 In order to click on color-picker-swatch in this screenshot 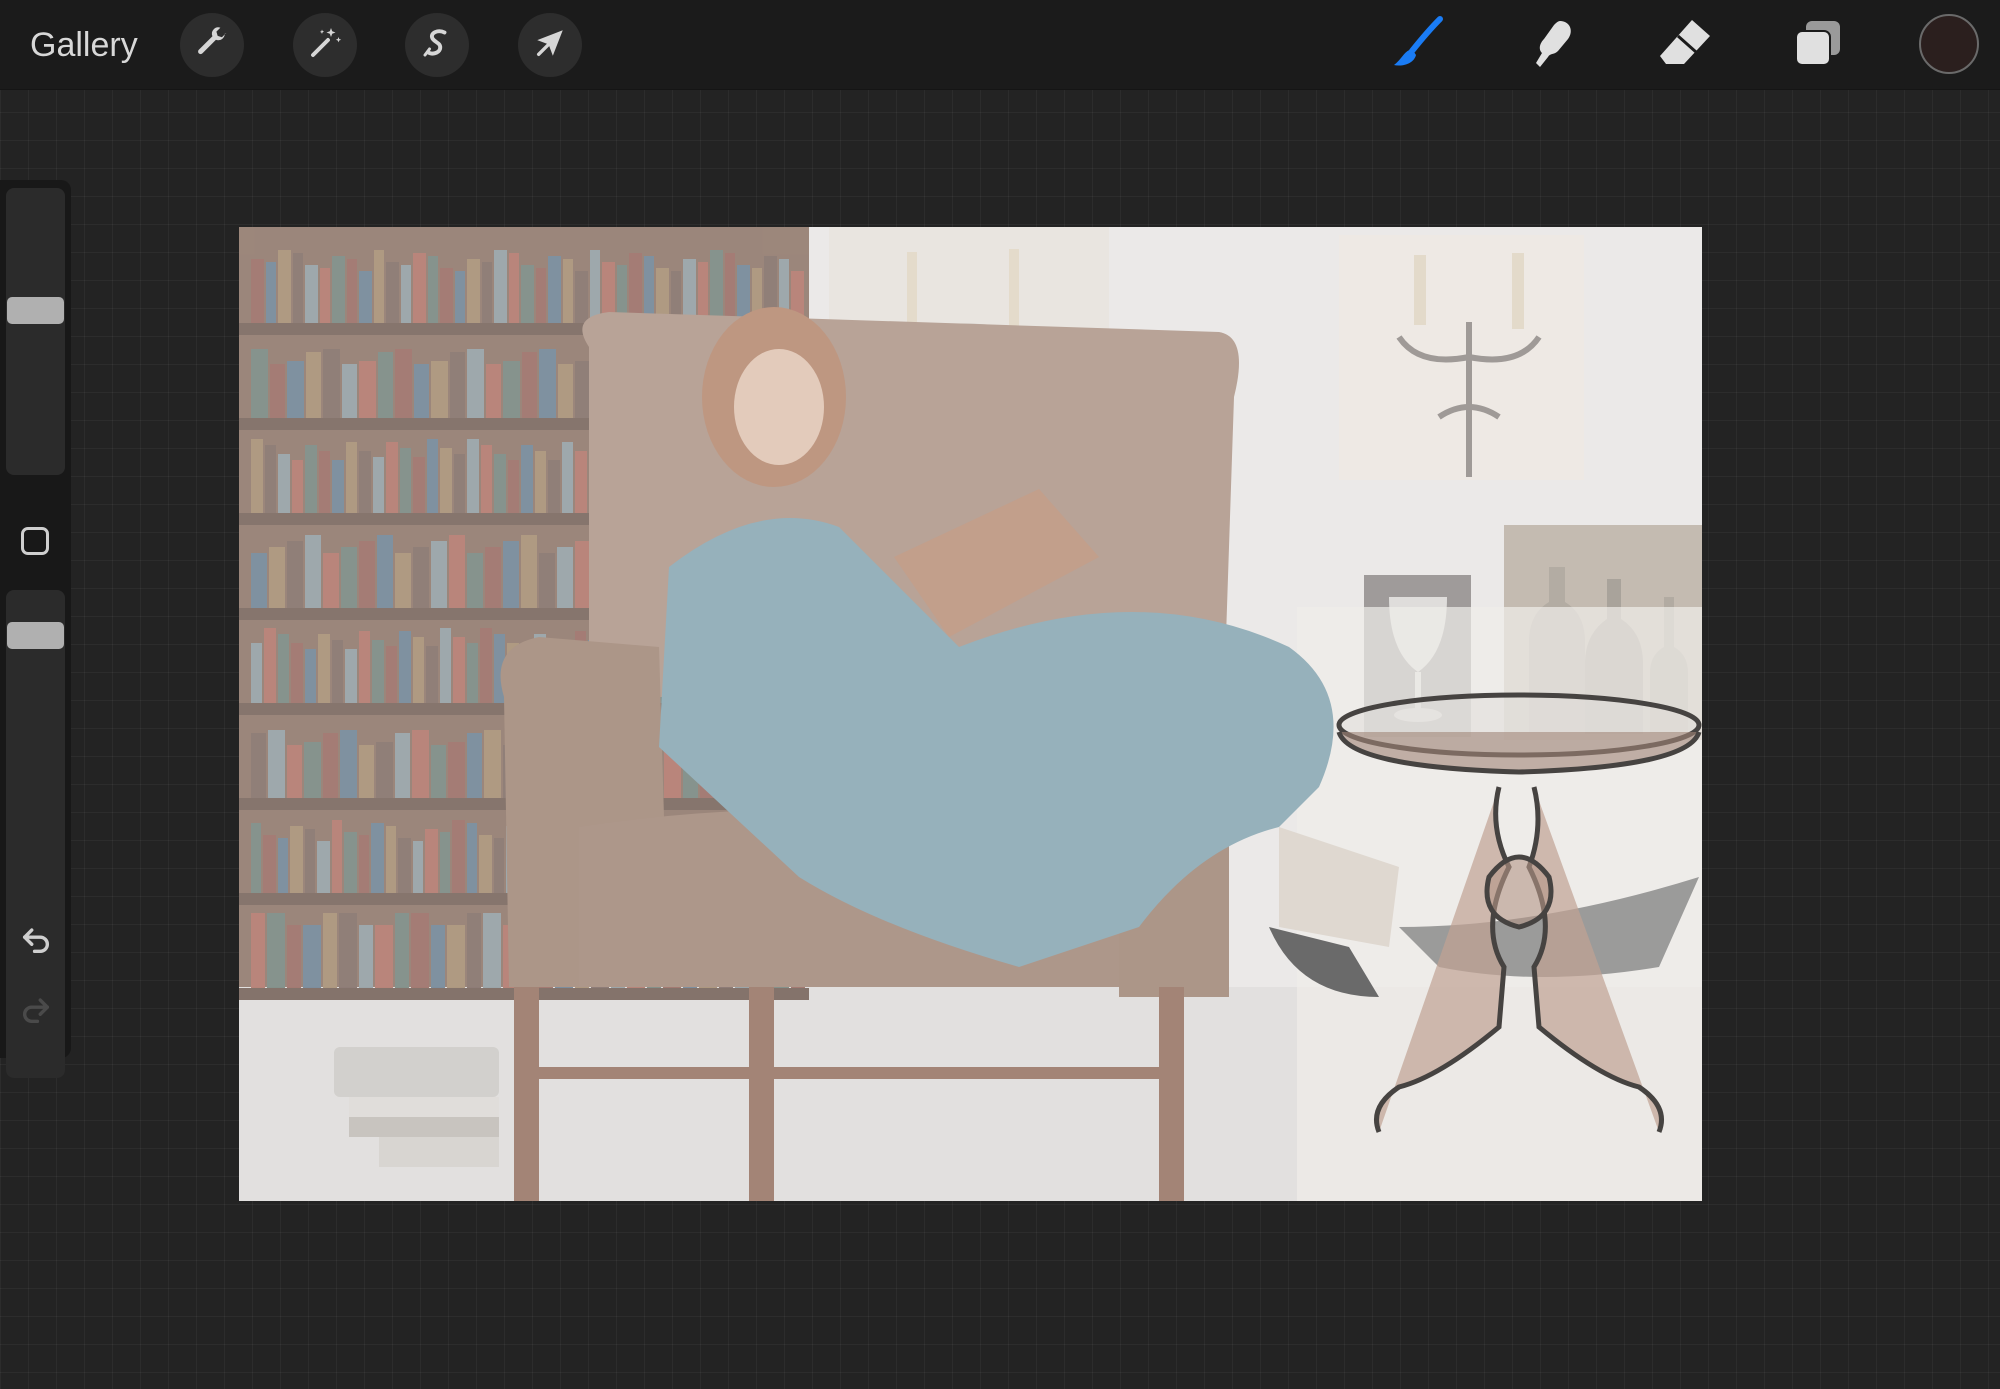, I will do `click(1949, 44)`.